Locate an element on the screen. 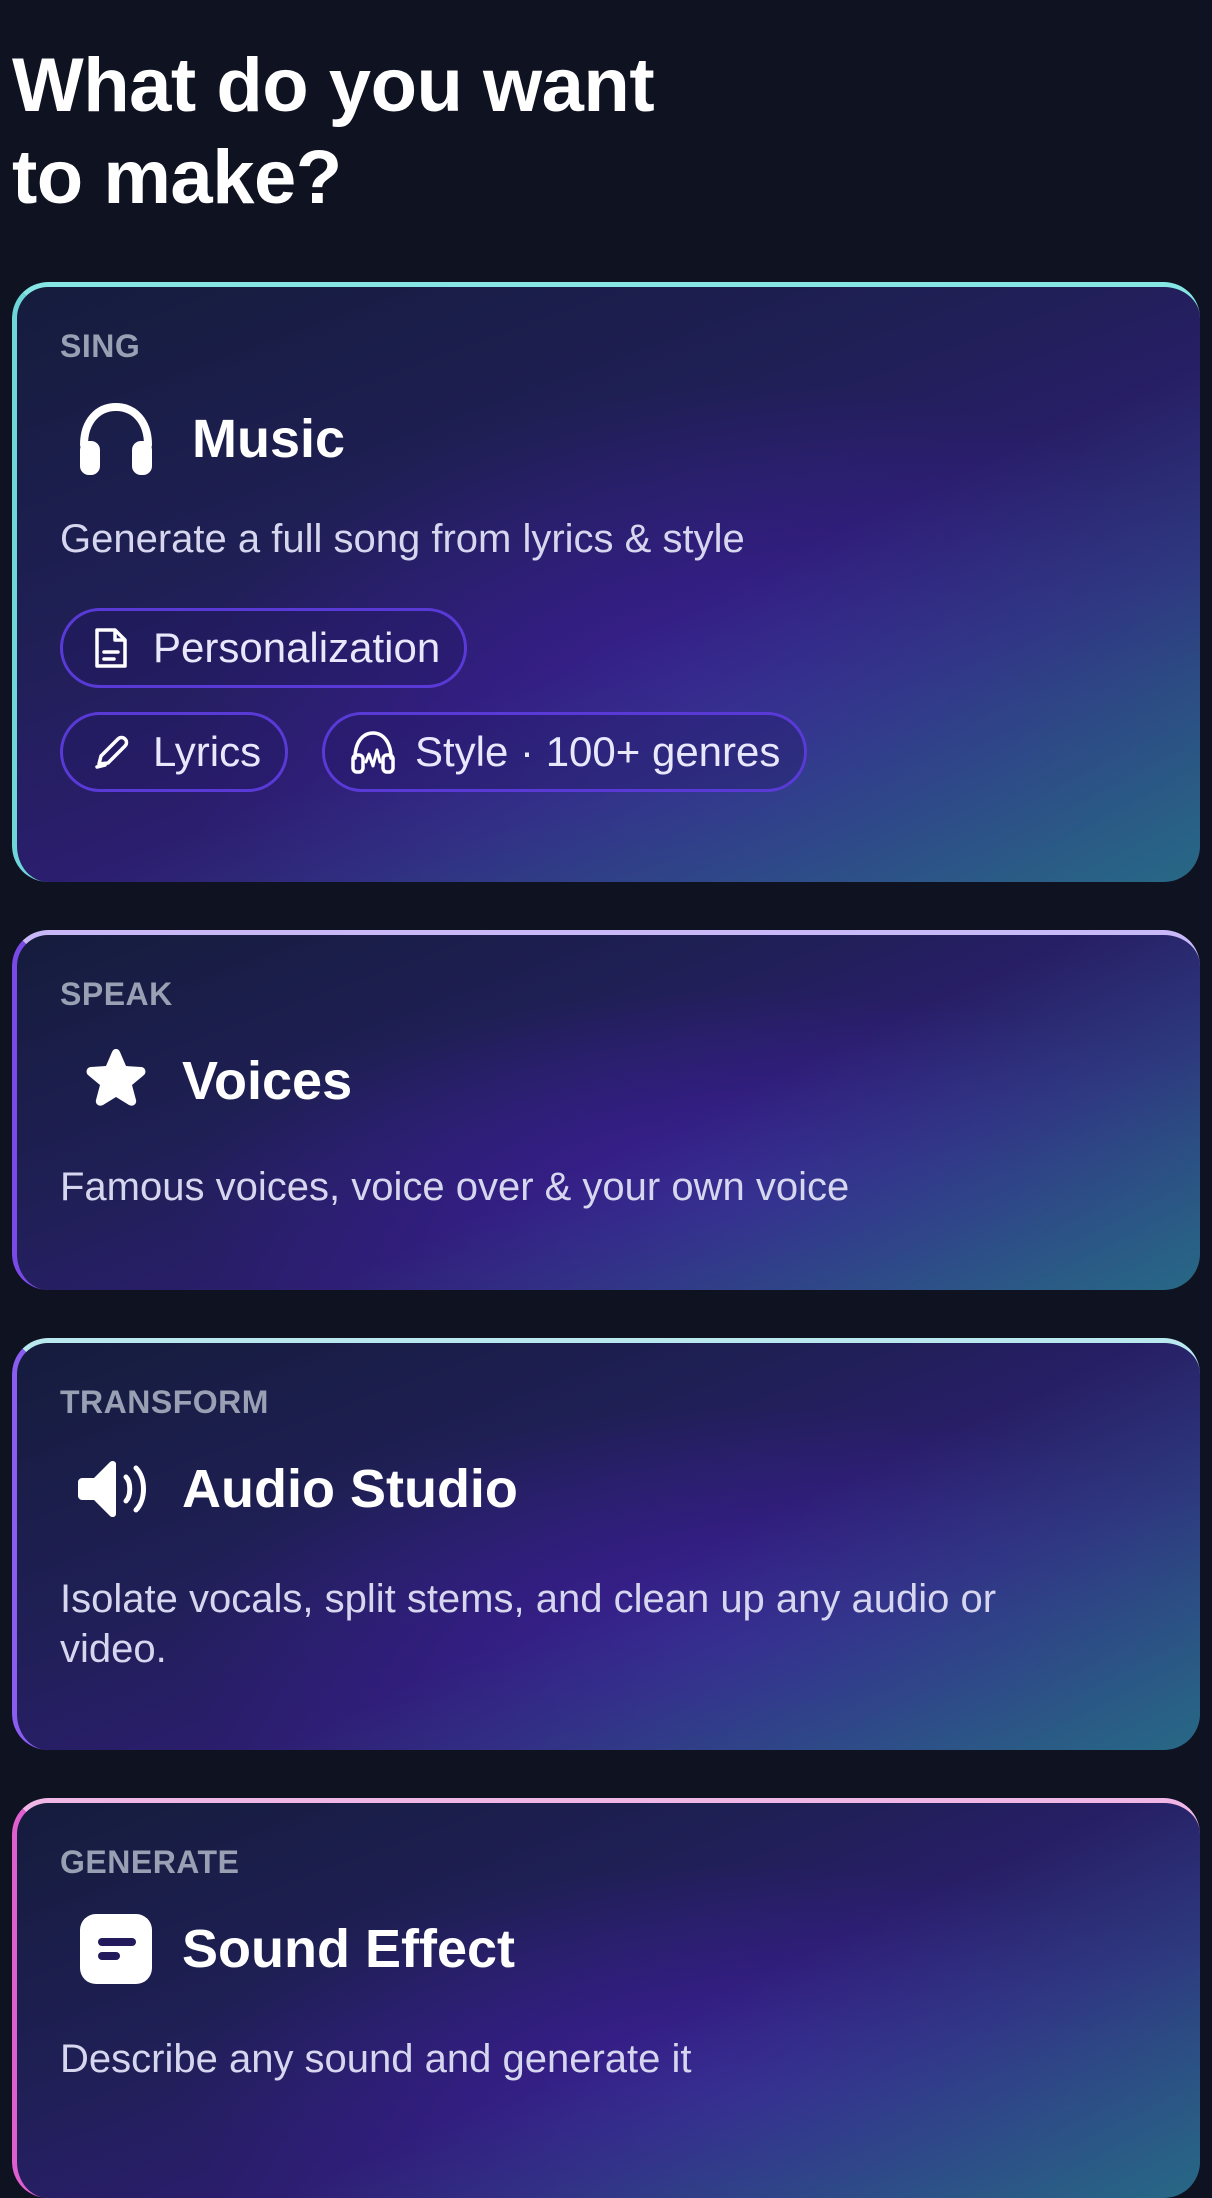  headphones-icon is located at coordinates (116, 439).